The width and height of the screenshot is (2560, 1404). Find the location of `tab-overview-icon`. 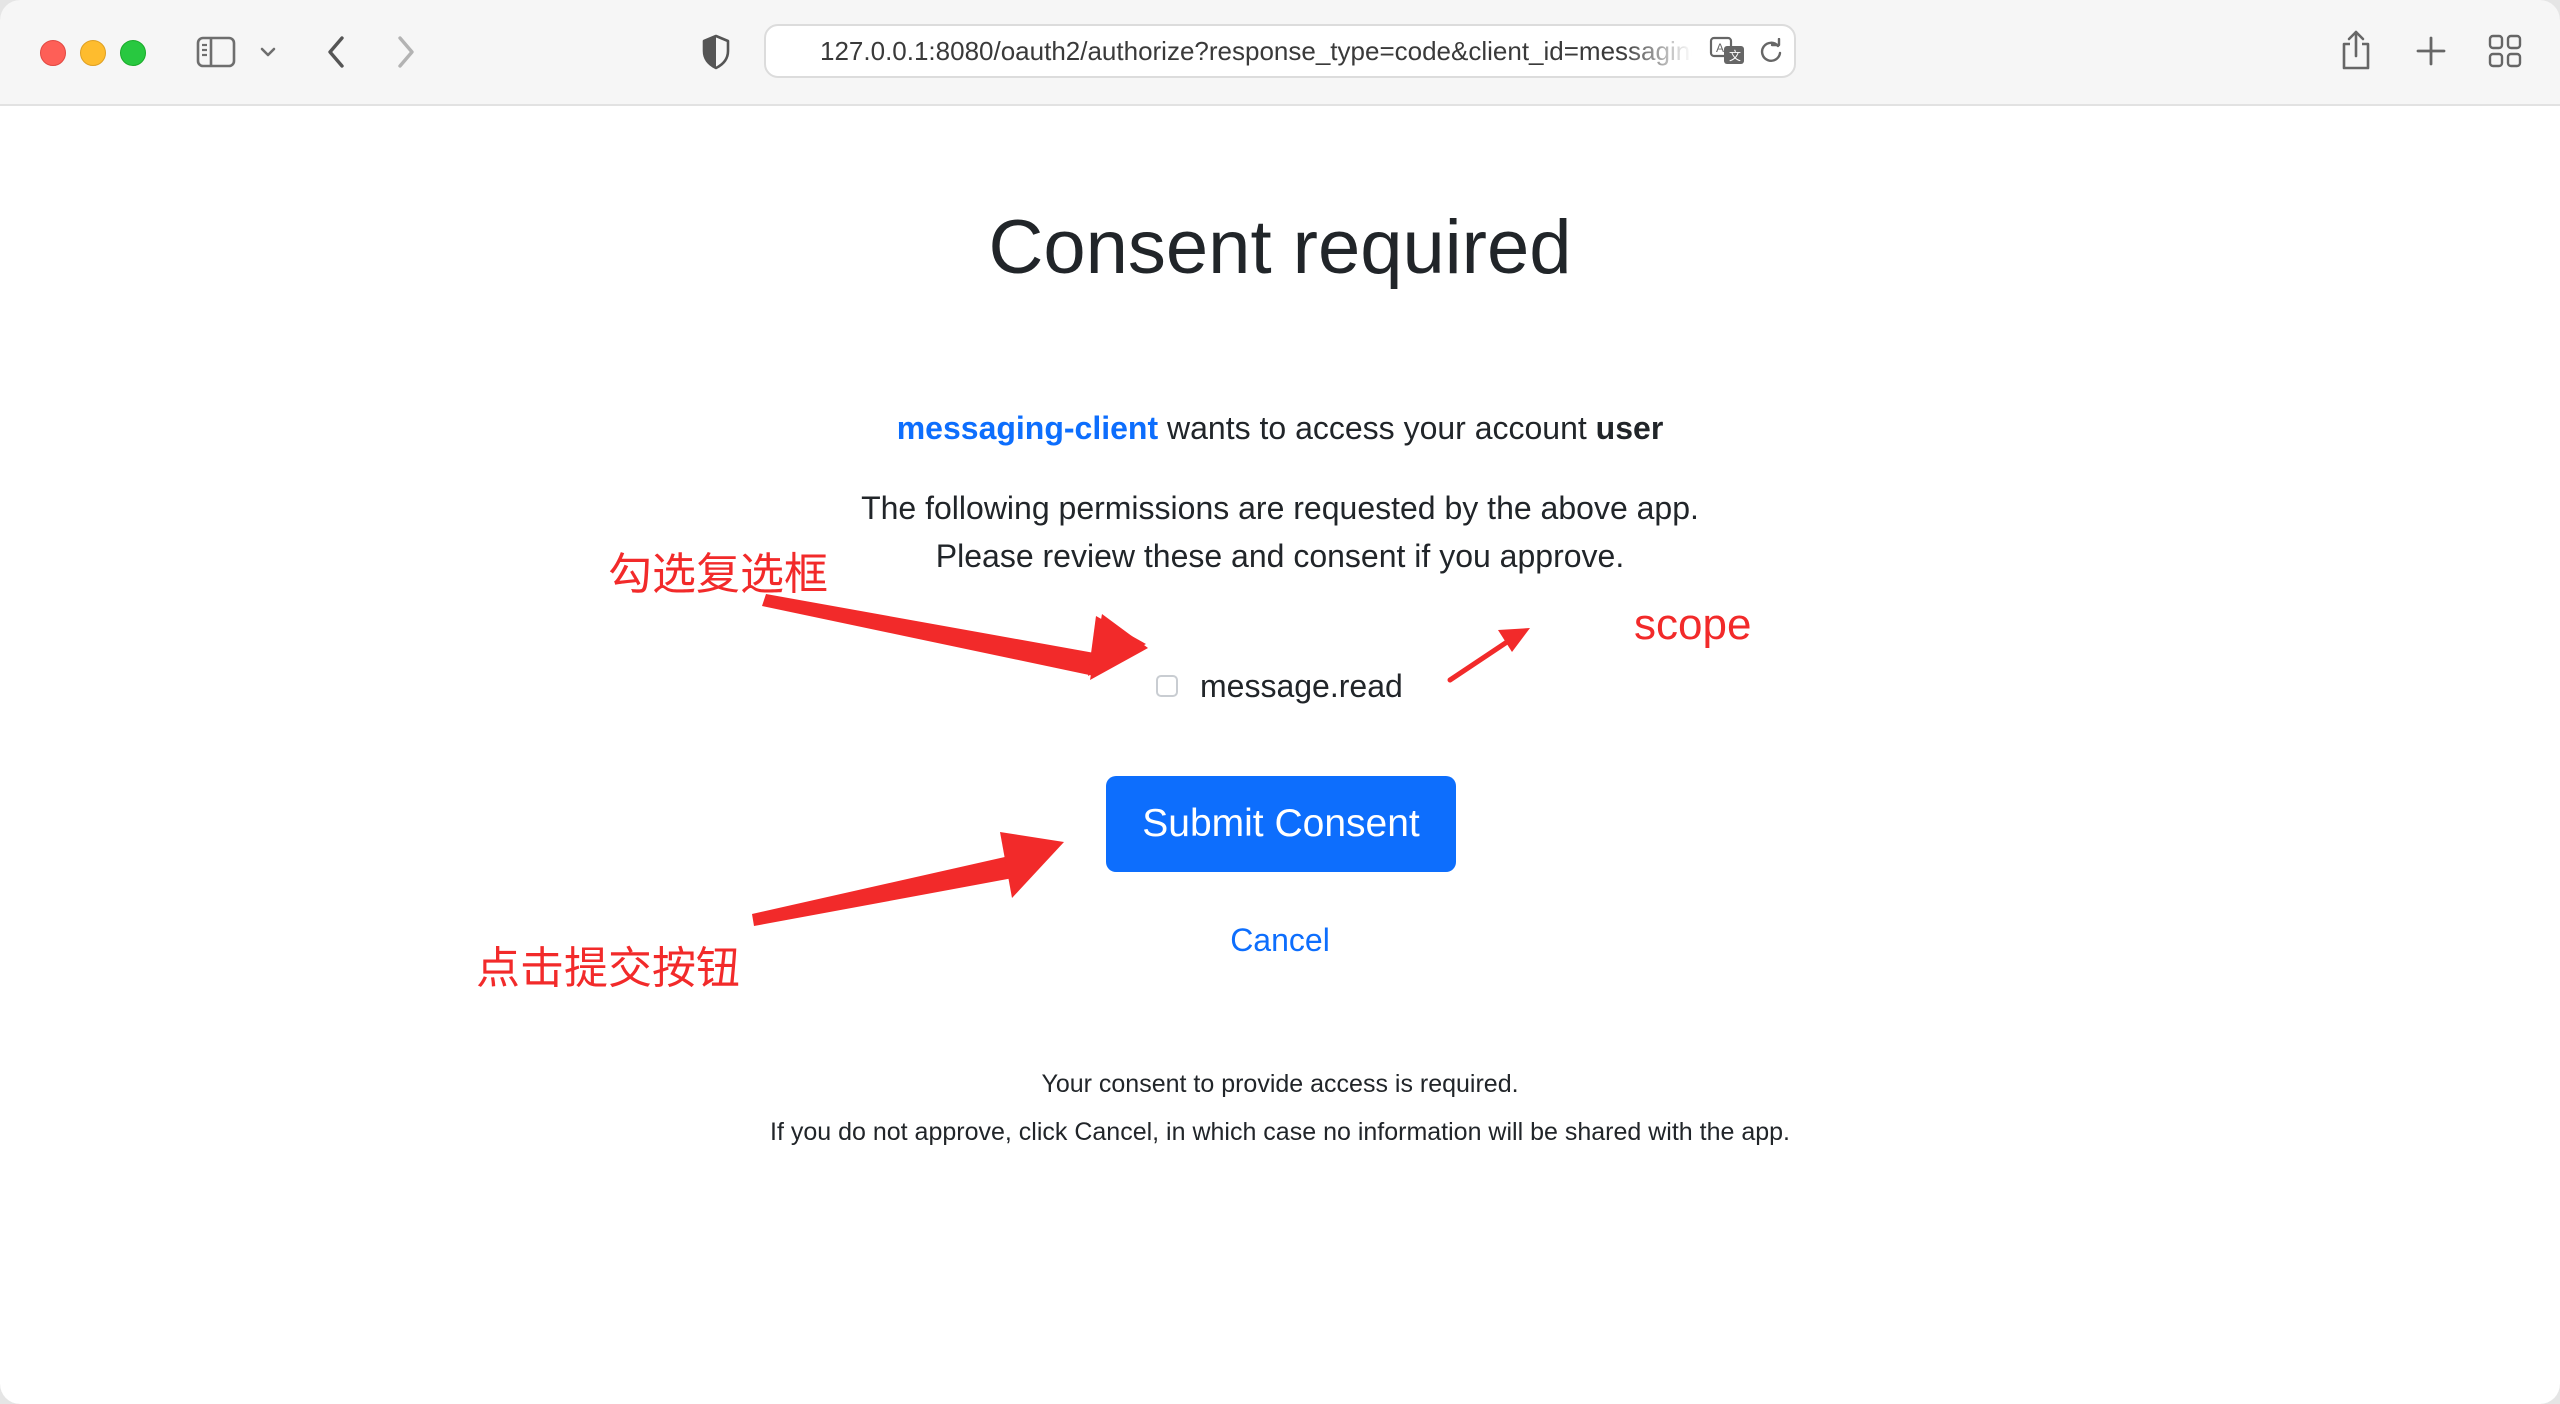

tab-overview-icon is located at coordinates (2505, 51).